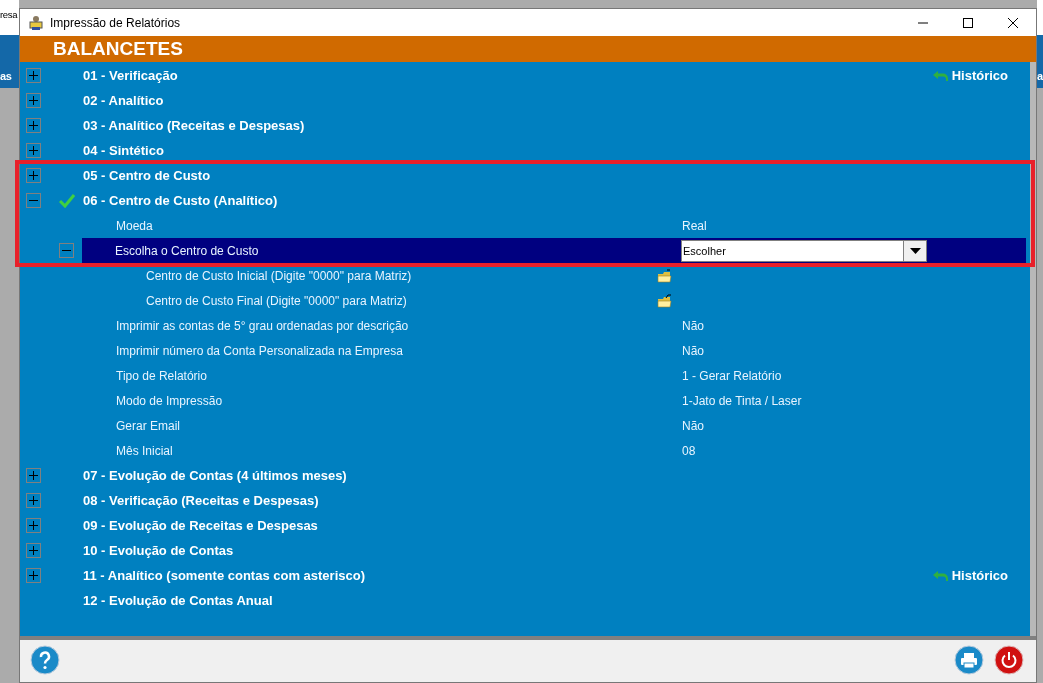 The width and height of the screenshot is (1043, 683). Describe the element at coordinates (123, 150) in the screenshot. I see `report-item: 04 - Sintético` at that location.